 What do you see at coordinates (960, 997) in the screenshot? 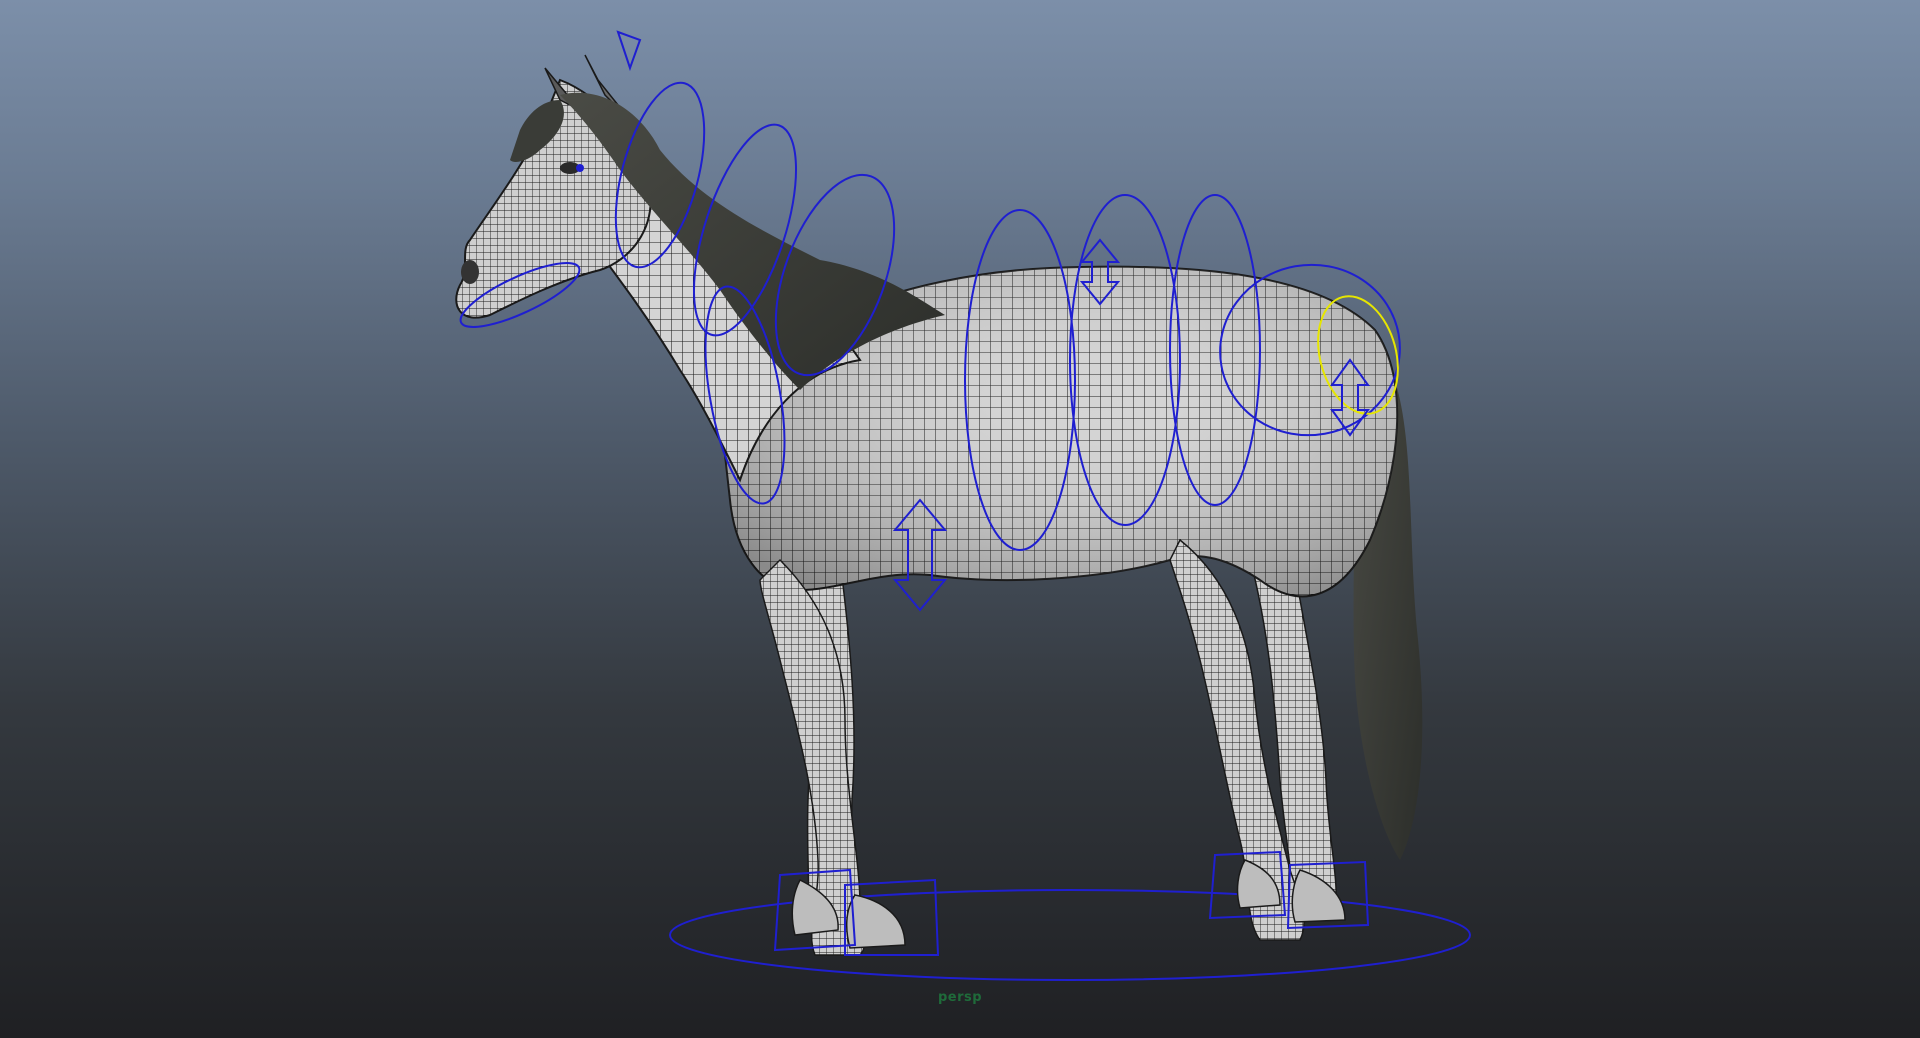
I see `camera-label: persp` at bounding box center [960, 997].